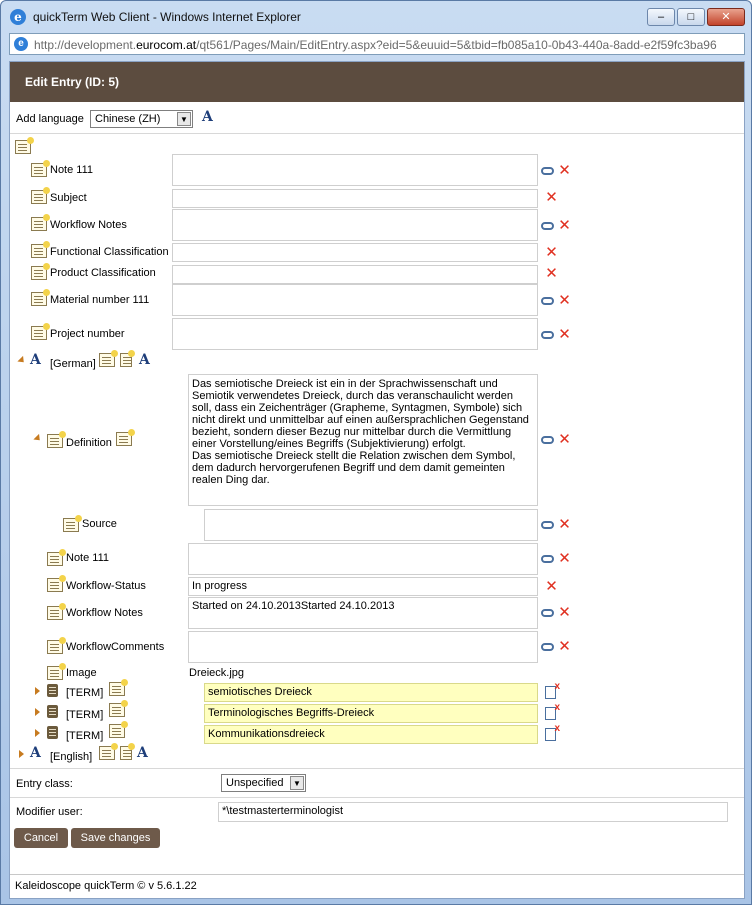 The image size is (752, 905). Describe the element at coordinates (363, 559) in the screenshot. I see `german-note-input` at that location.